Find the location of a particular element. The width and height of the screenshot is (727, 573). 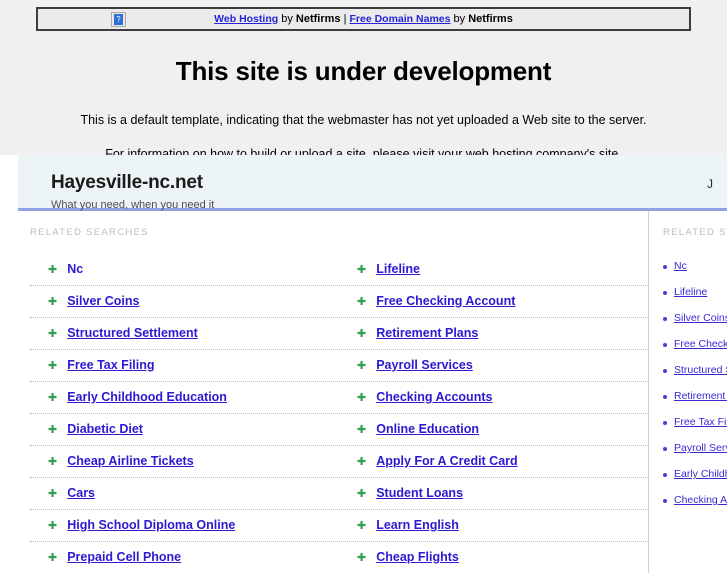

related-search-cell: ✚ Structured Settlement is located at coordinates (184, 333).